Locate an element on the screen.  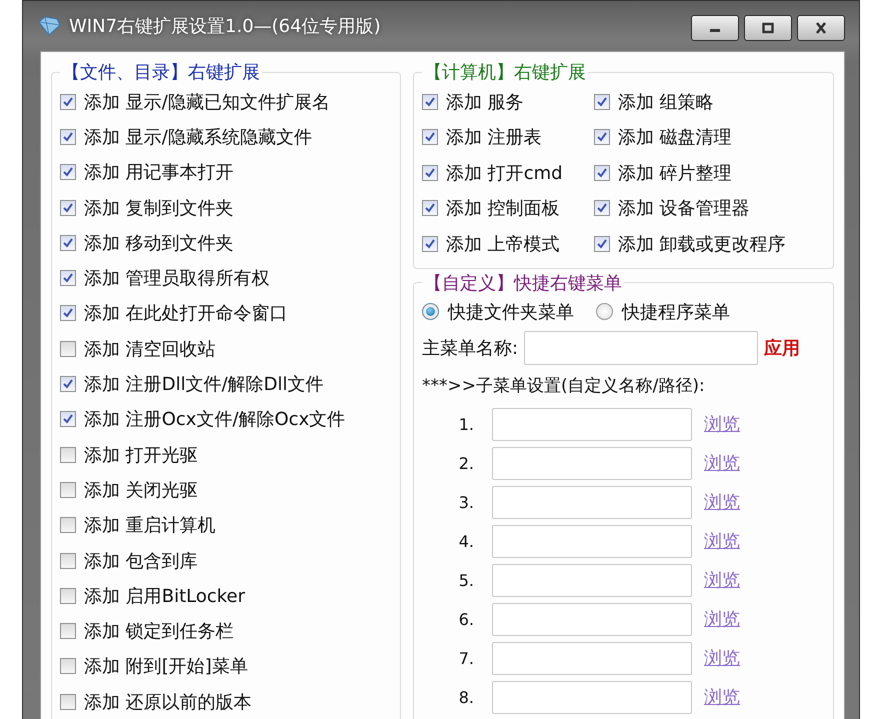
checkbox-label: 添加 上帝模式 is located at coordinates (503, 244).